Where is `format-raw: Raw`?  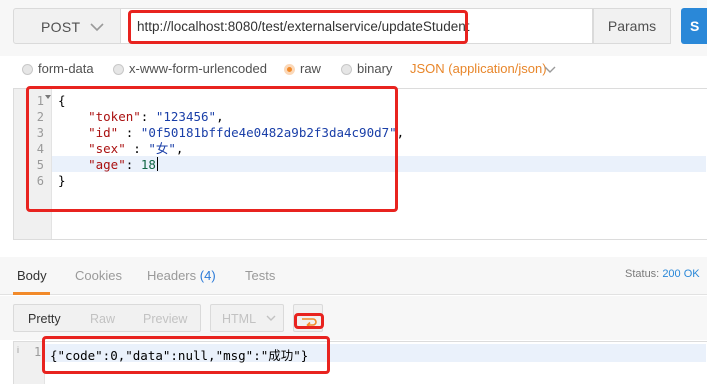
format-raw: Raw is located at coordinates (102, 319).